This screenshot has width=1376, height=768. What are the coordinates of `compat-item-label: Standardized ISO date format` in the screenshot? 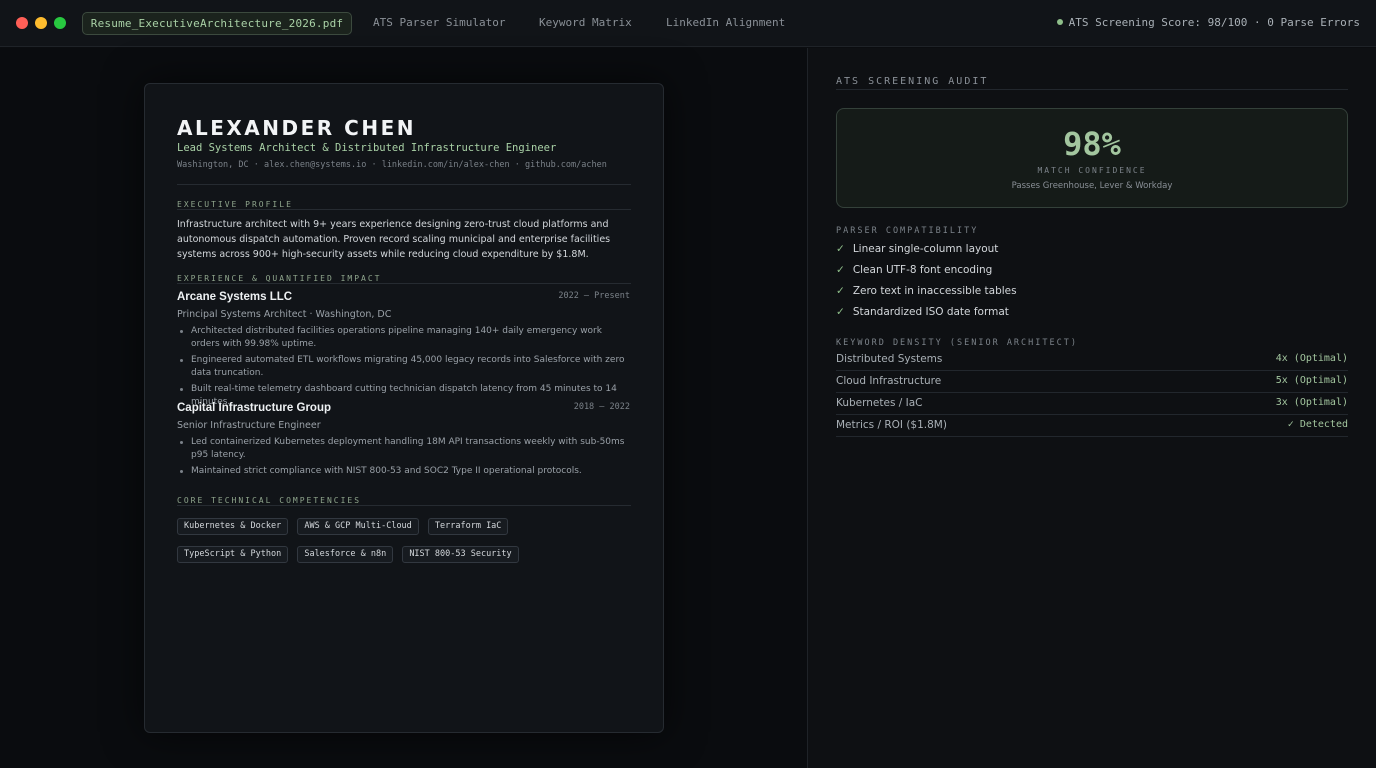 It's located at (930, 312).